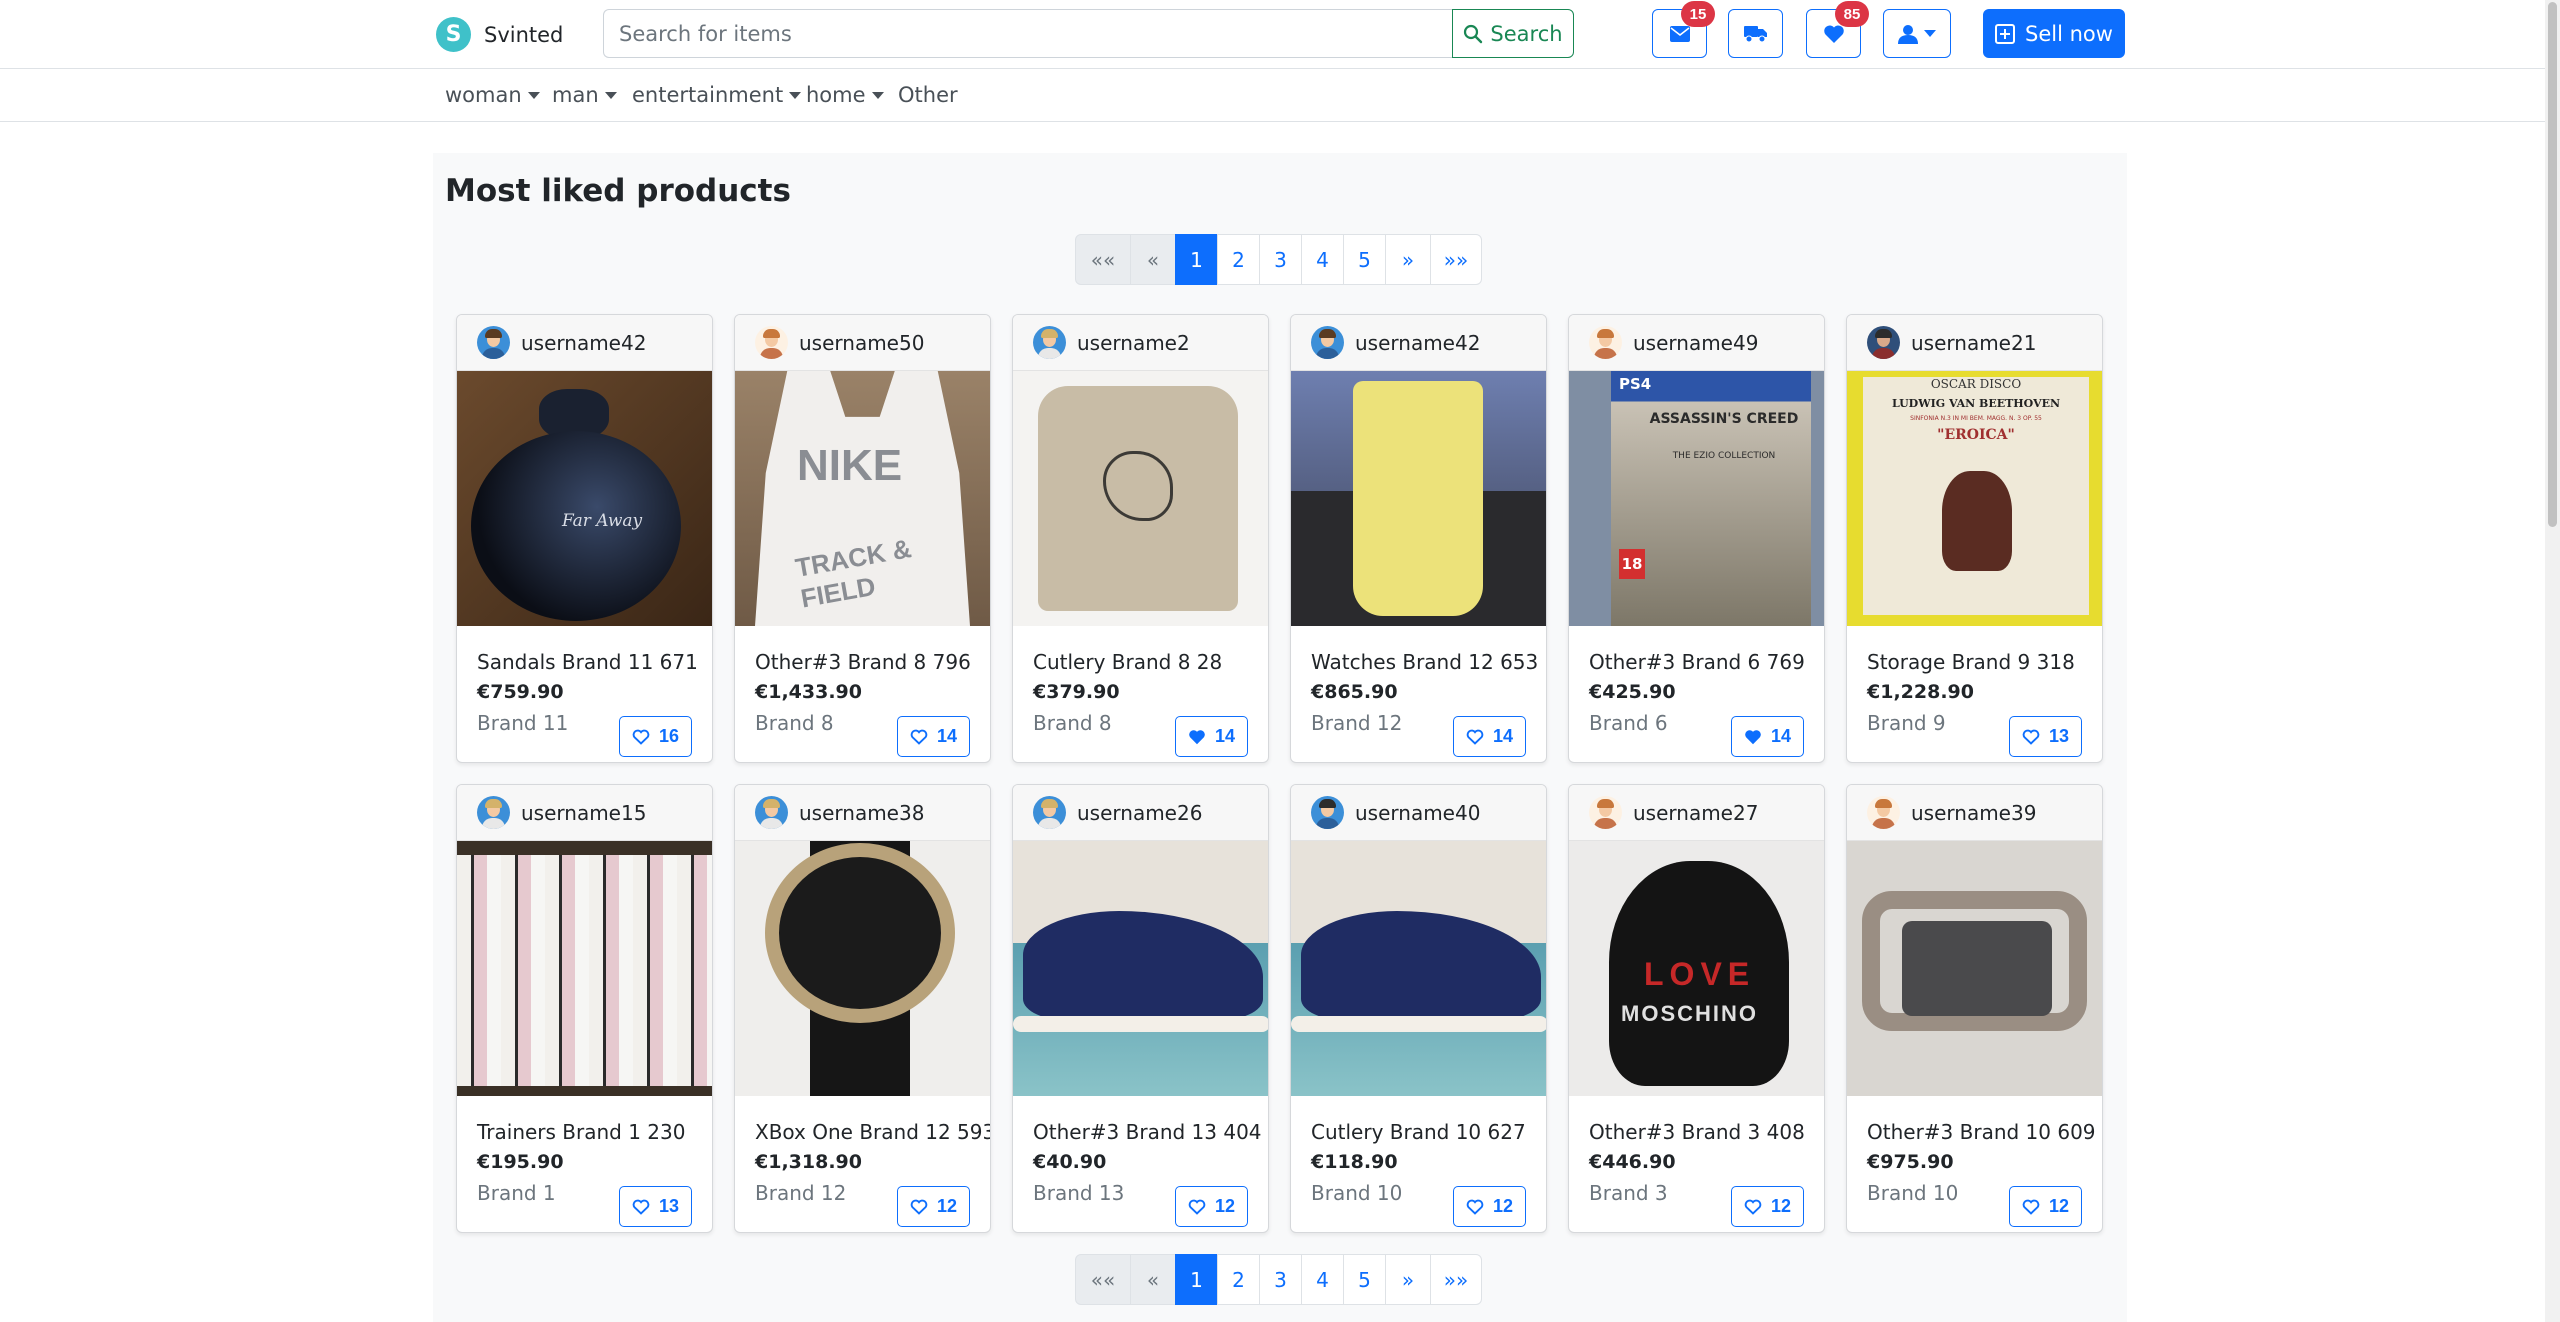 The width and height of the screenshot is (2560, 1322). I want to click on category-other: Other, so click(928, 95).